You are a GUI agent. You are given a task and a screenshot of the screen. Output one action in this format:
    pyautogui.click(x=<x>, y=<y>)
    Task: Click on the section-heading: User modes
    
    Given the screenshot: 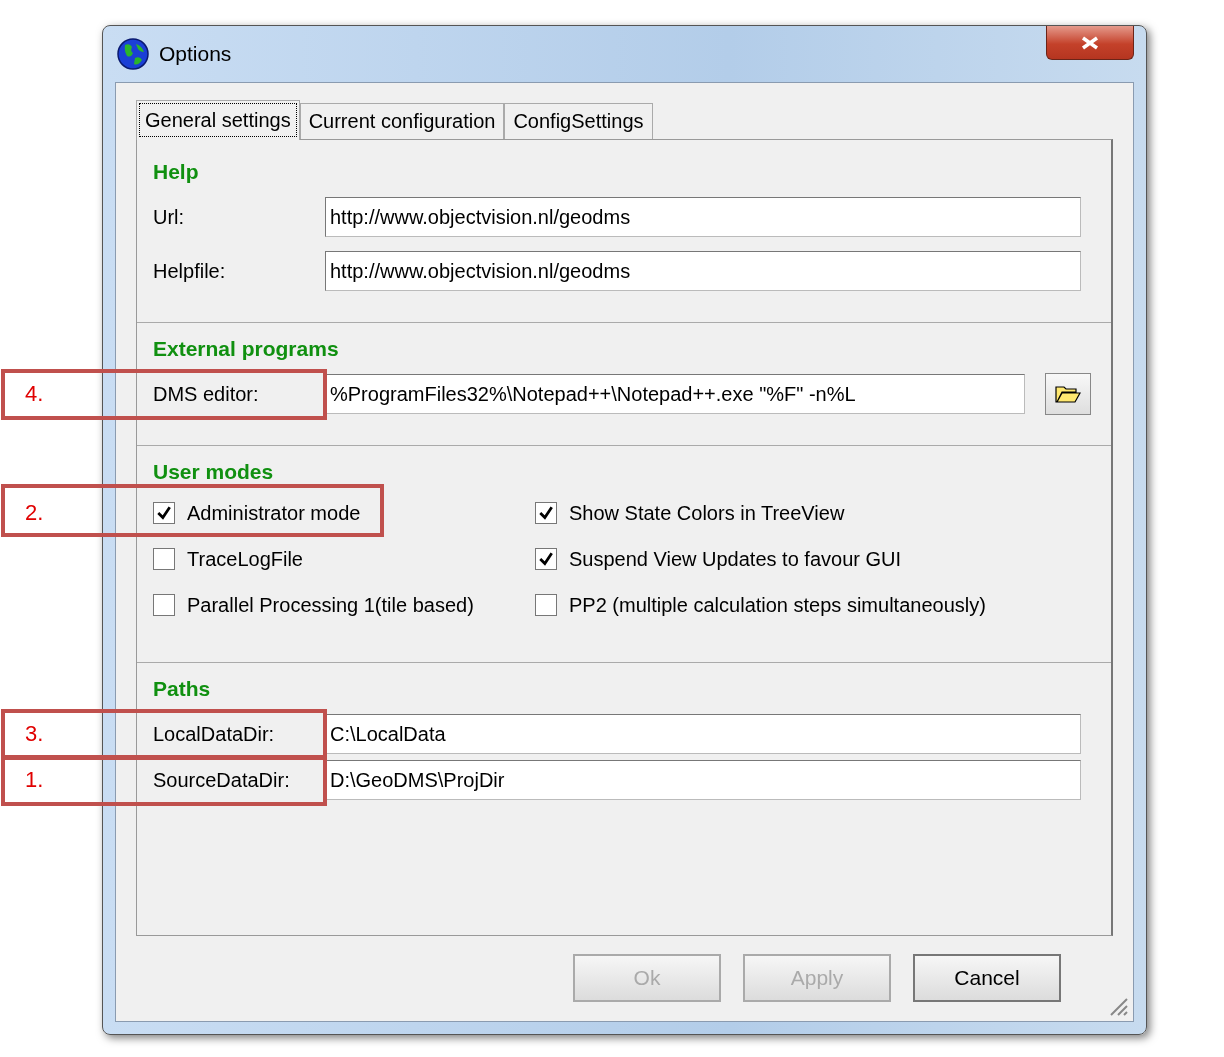 What is the action you would take?
    pyautogui.click(x=214, y=472)
    